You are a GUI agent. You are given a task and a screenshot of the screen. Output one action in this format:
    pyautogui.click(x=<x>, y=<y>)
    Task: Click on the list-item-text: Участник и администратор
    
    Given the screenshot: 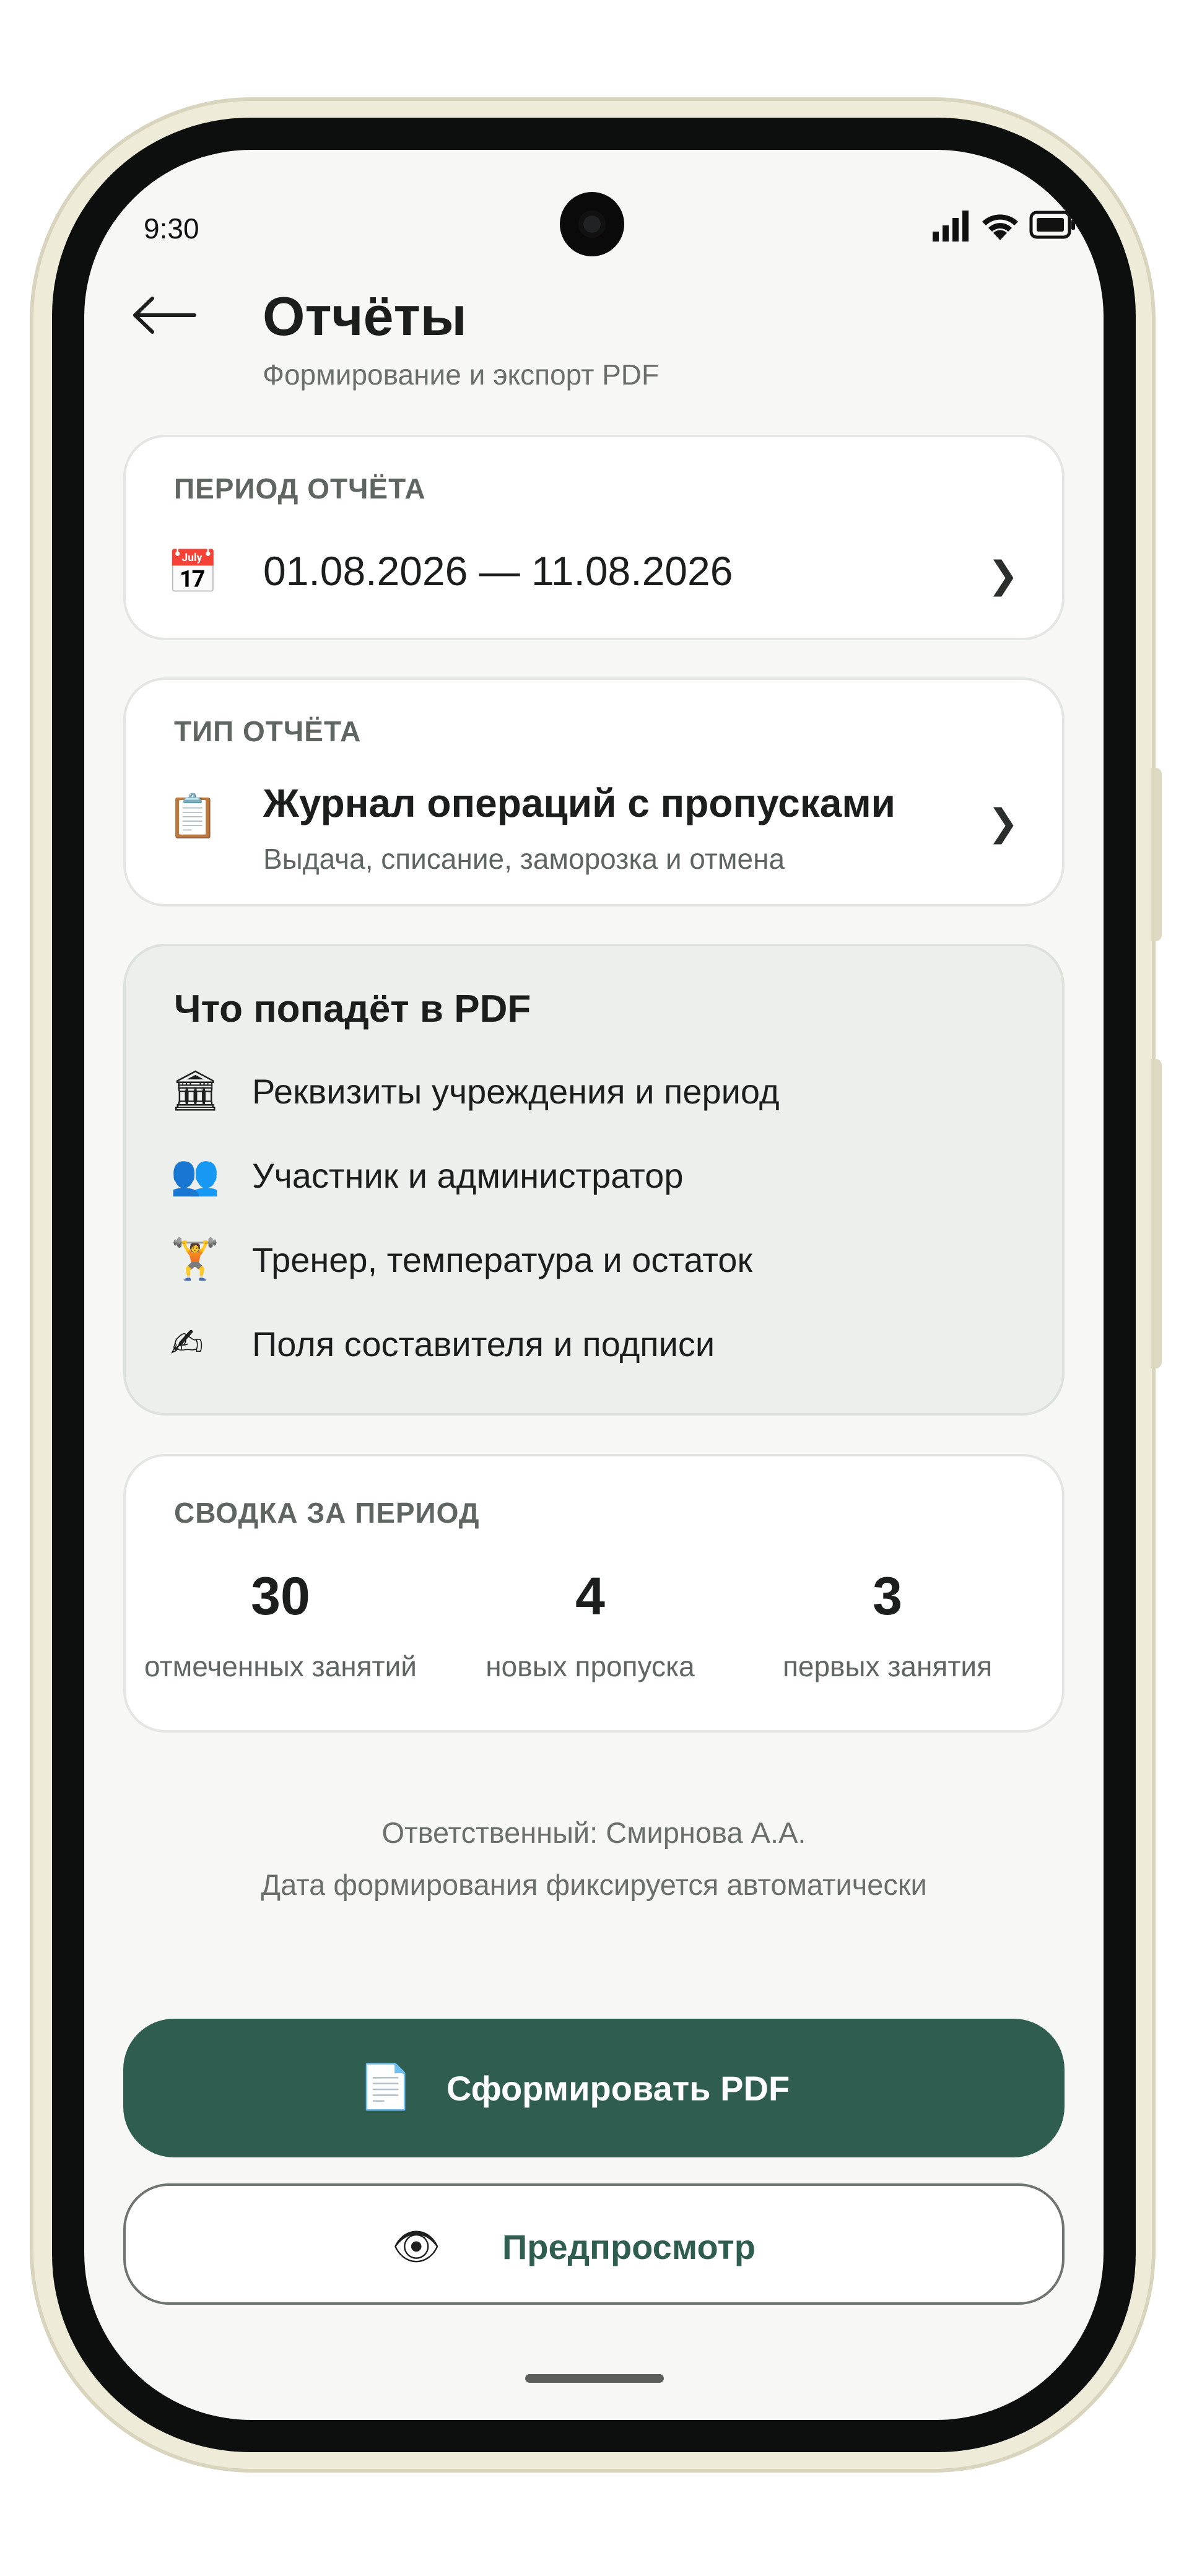 What is the action you would take?
    pyautogui.click(x=468, y=1175)
    